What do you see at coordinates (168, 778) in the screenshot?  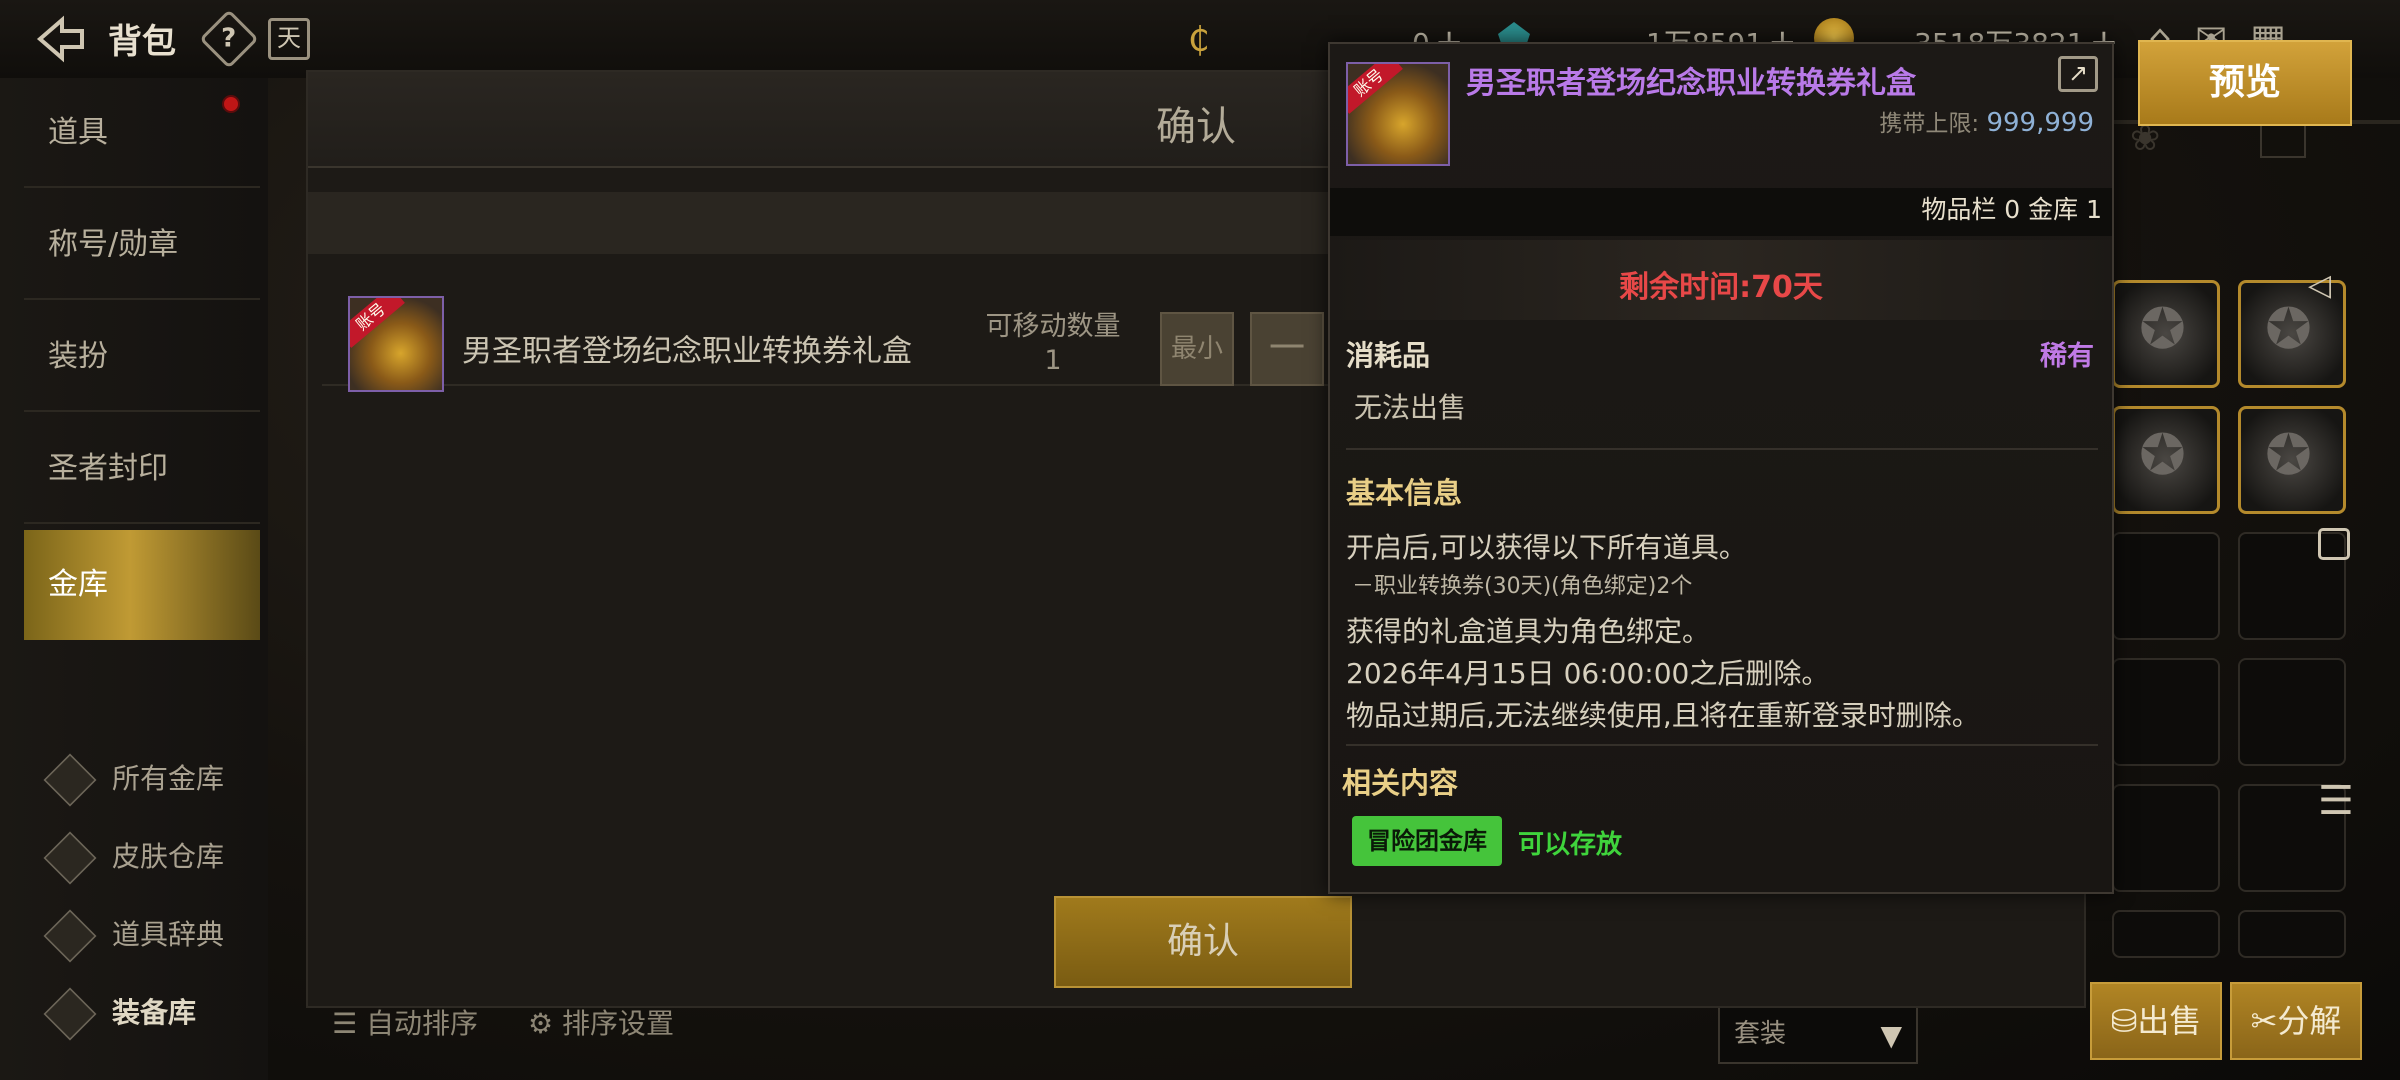 I see `sidebar-sub-label: 所有金库` at bounding box center [168, 778].